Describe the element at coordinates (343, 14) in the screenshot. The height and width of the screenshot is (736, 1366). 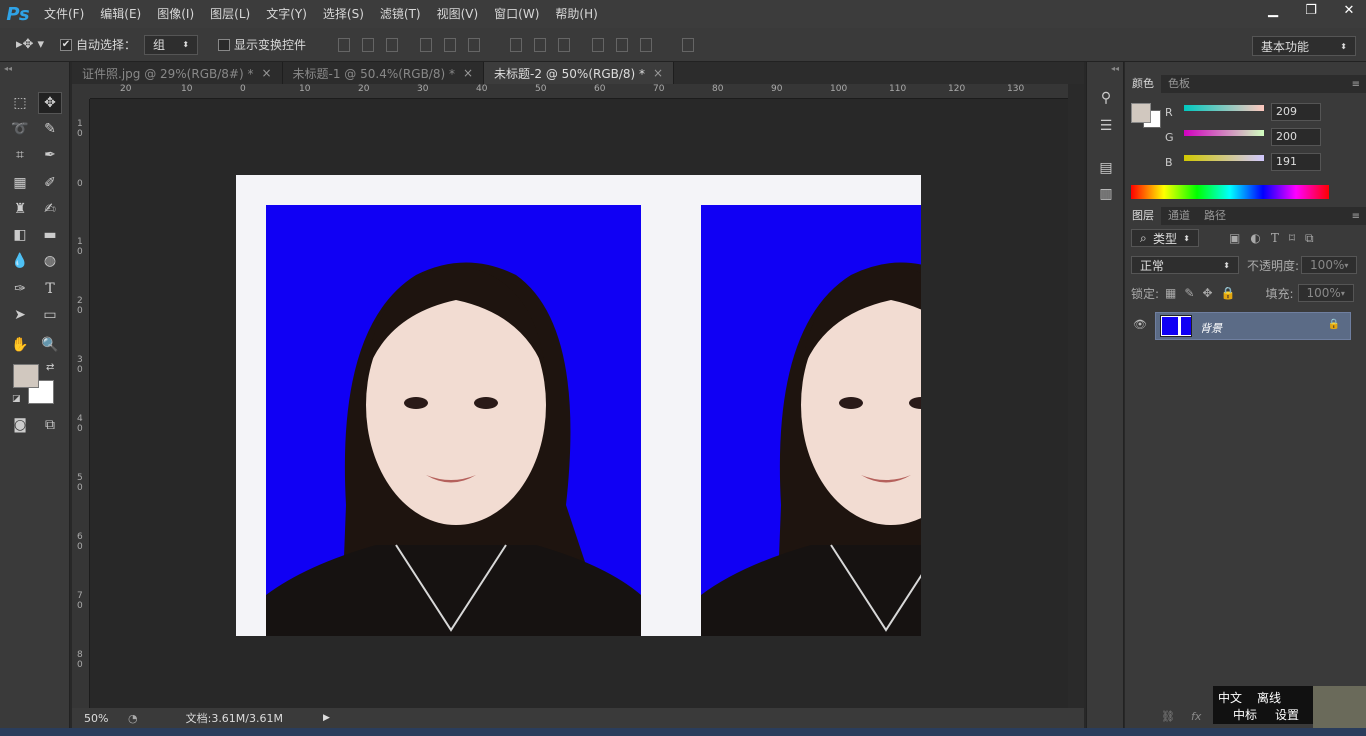
I see `menu-select: 选择(S)` at that location.